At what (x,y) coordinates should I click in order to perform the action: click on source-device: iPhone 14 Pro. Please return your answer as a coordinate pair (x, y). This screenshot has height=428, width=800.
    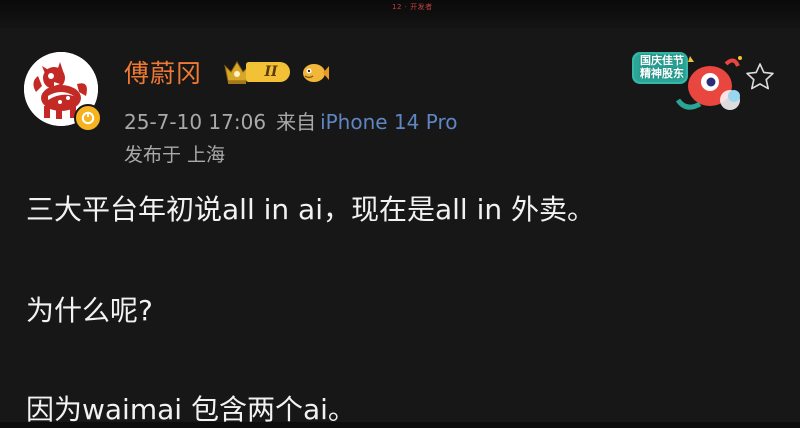
    Looking at the image, I should click on (388, 122).